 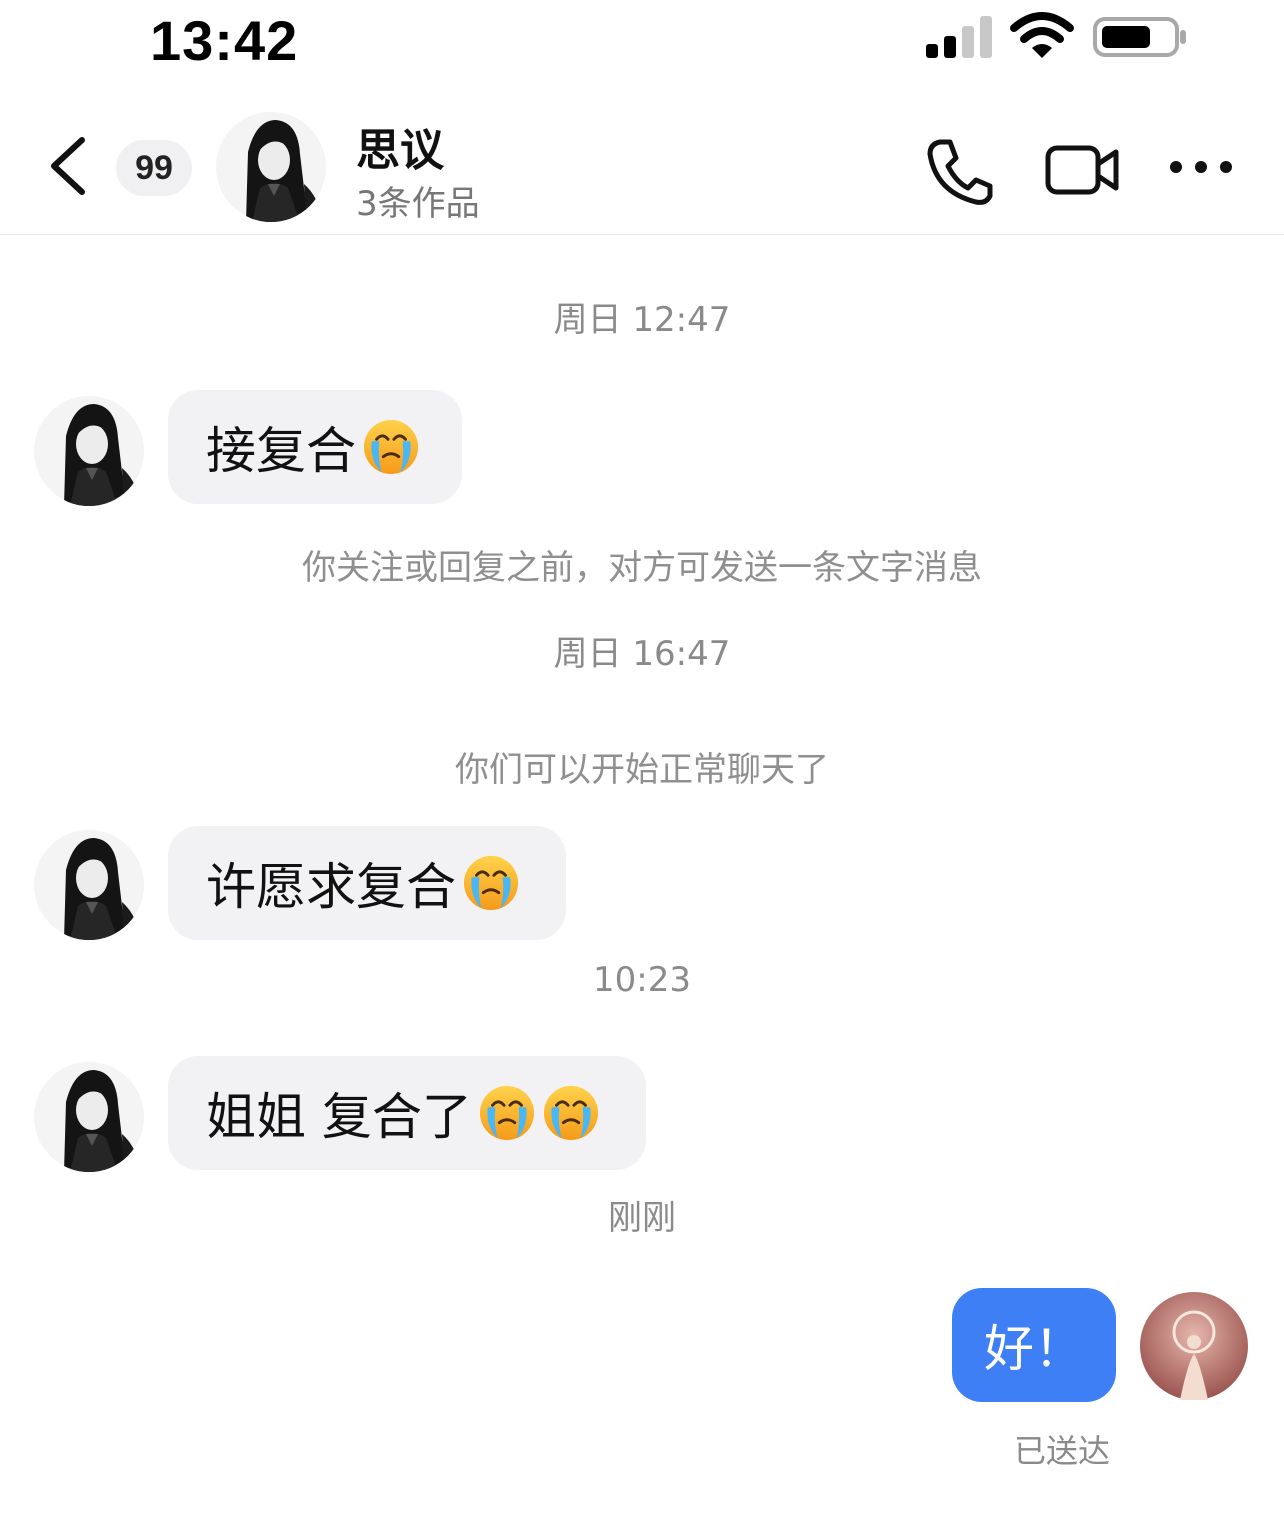 I want to click on message-text: 姐姐 复合了, so click(x=339, y=1117).